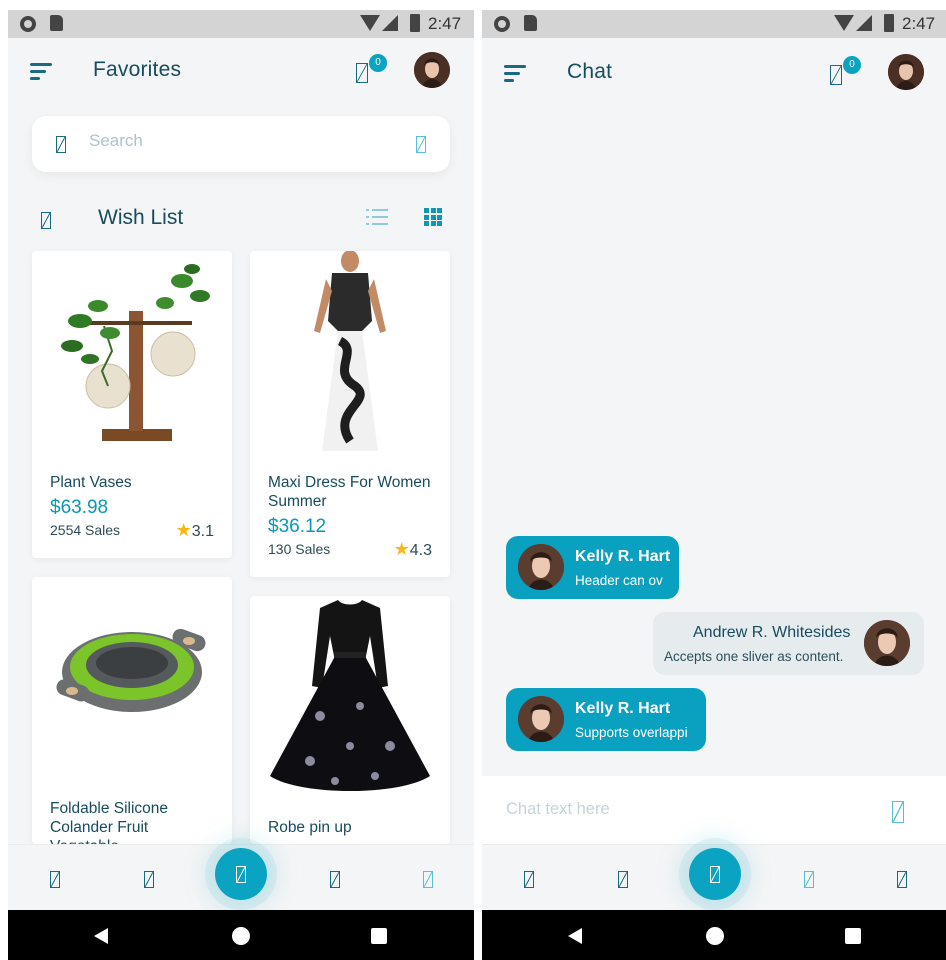 The height and width of the screenshot is (960, 946). Describe the element at coordinates (619, 580) in the screenshot. I see `message-text: Header can ov` at that location.